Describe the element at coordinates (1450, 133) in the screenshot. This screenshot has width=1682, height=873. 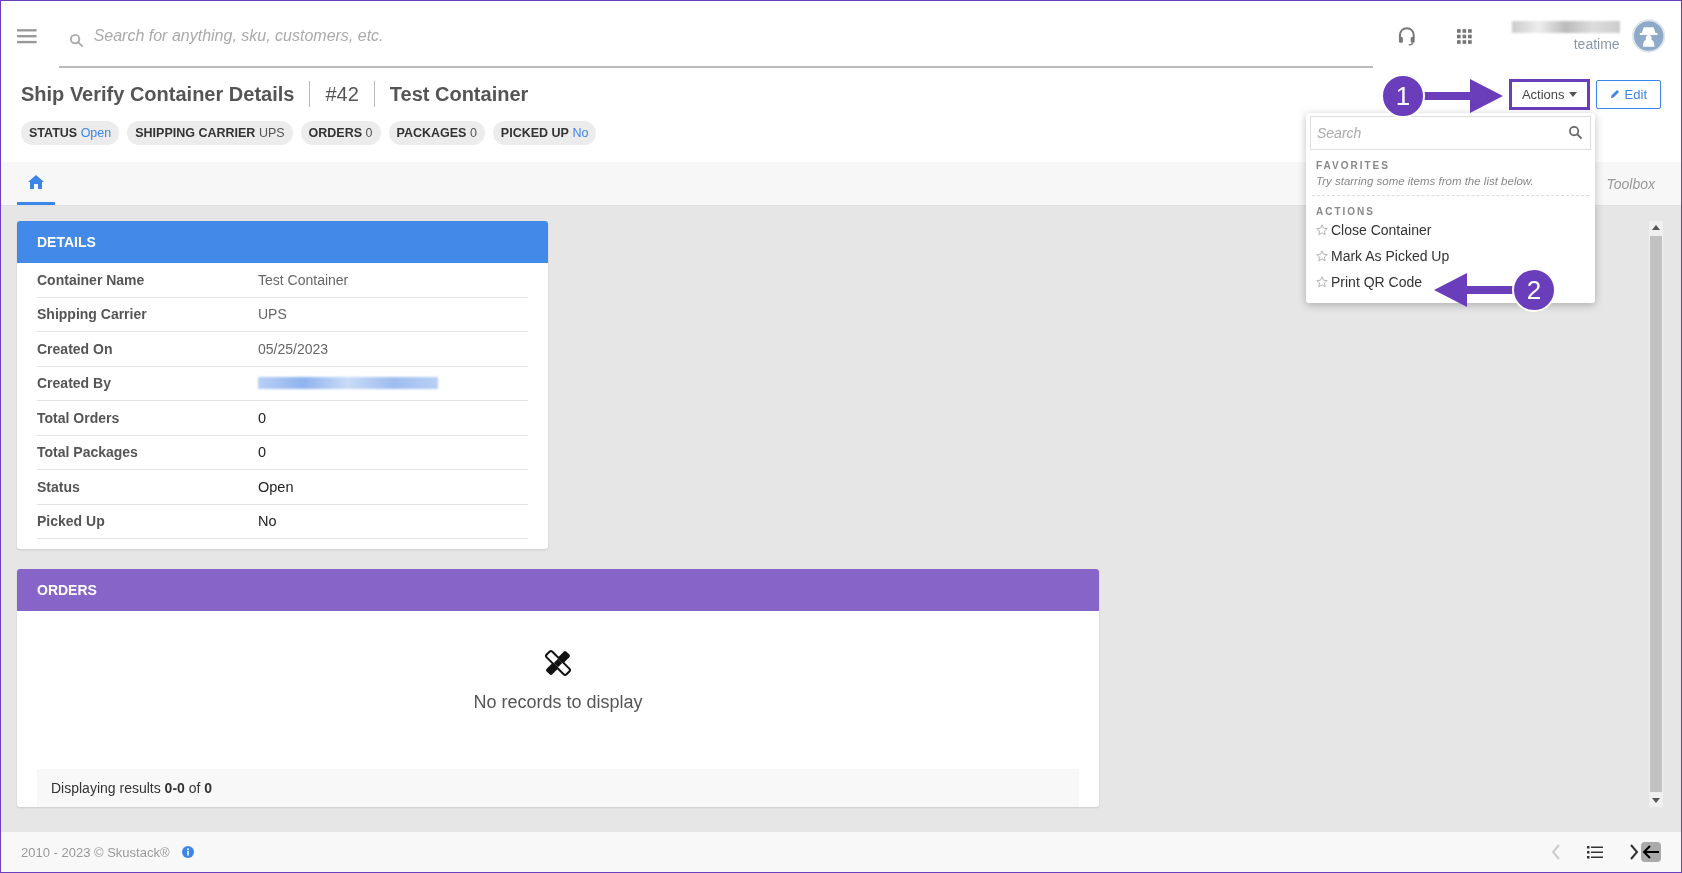
I see `dropdown-search-field: Search` at that location.